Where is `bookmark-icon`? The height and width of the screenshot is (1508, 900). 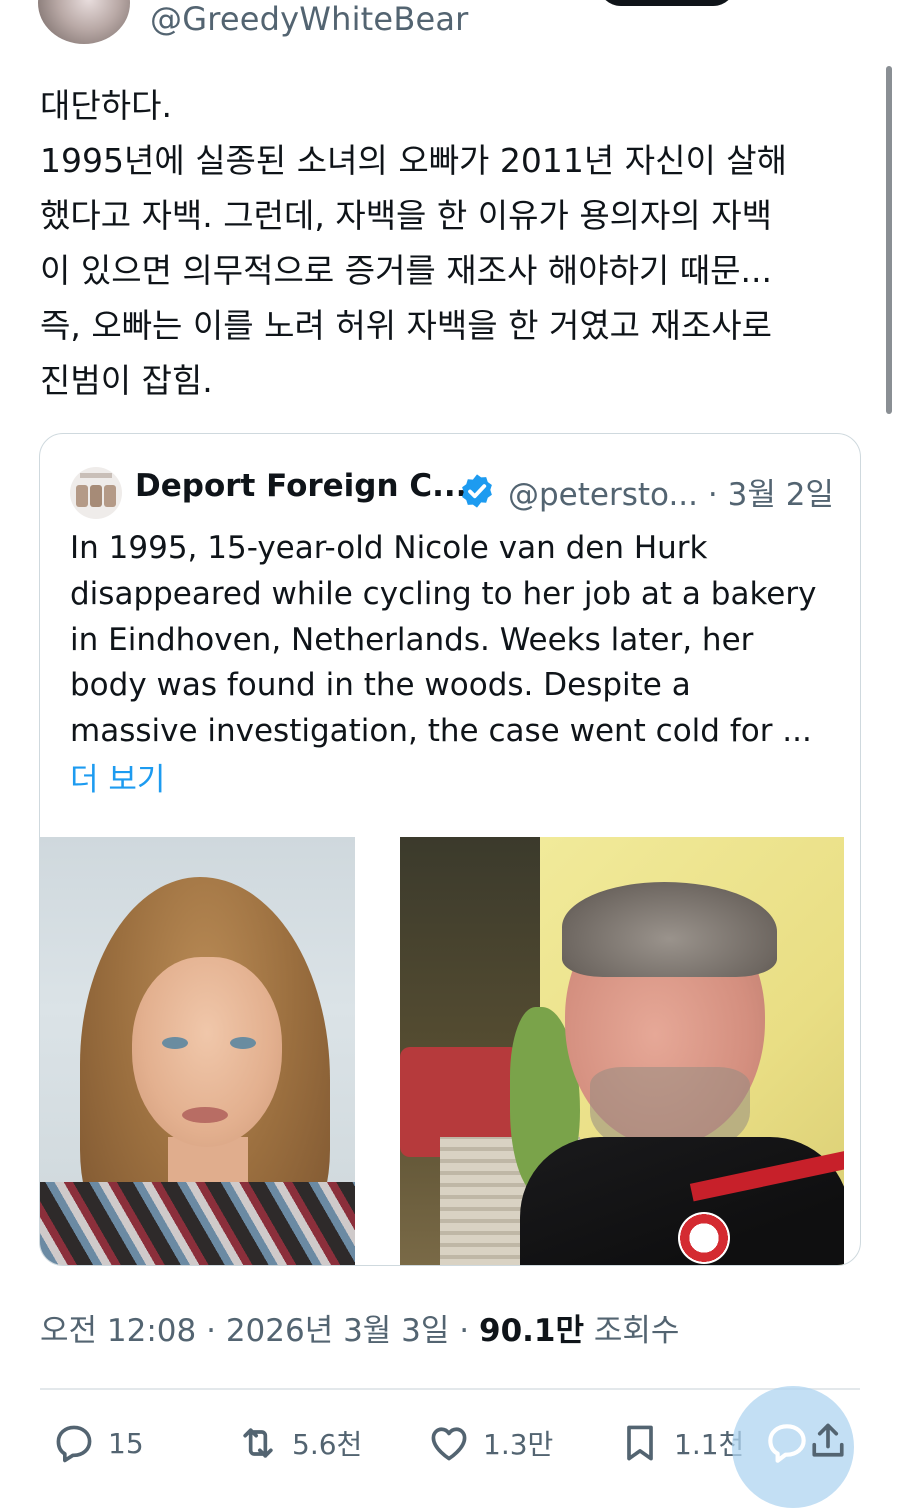 bookmark-icon is located at coordinates (640, 1443).